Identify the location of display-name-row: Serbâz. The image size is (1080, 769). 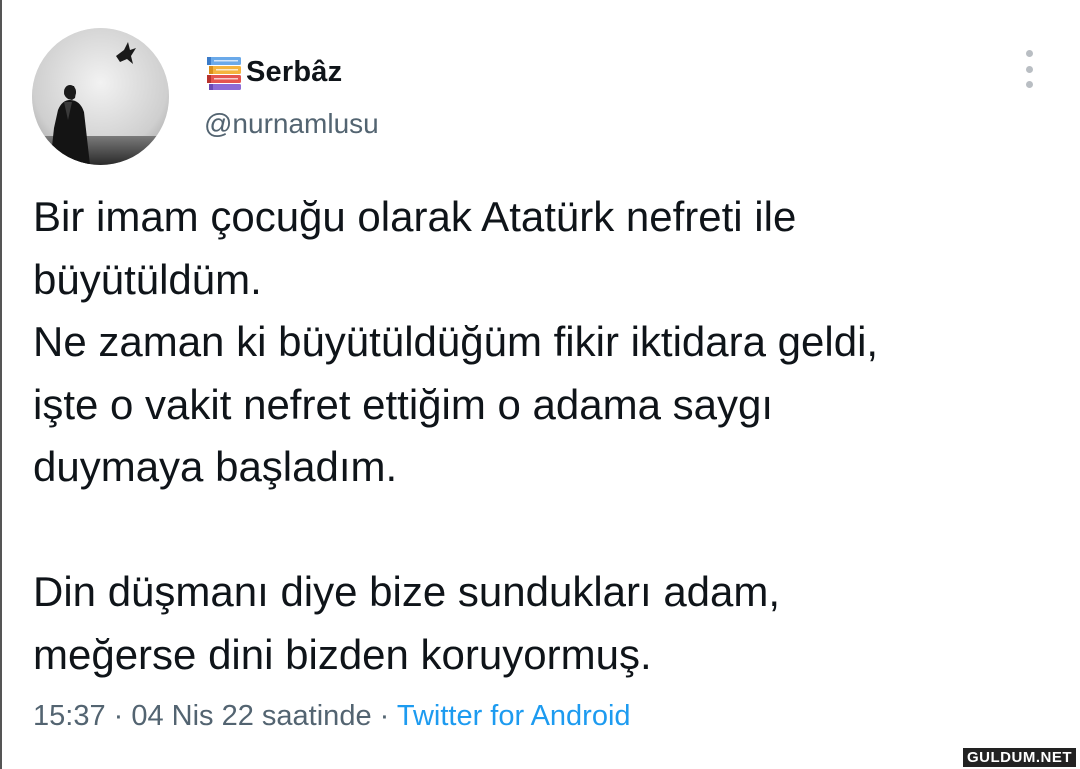
(273, 72).